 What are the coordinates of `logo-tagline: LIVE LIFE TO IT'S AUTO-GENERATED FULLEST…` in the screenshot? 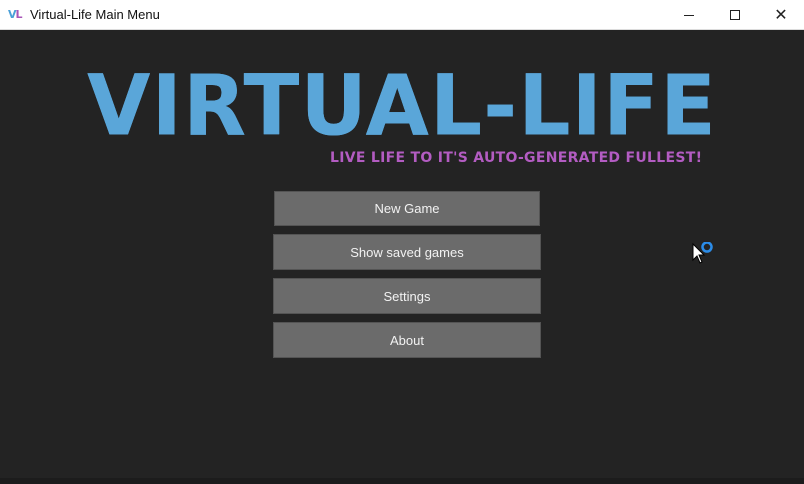 It's located at (516, 158).